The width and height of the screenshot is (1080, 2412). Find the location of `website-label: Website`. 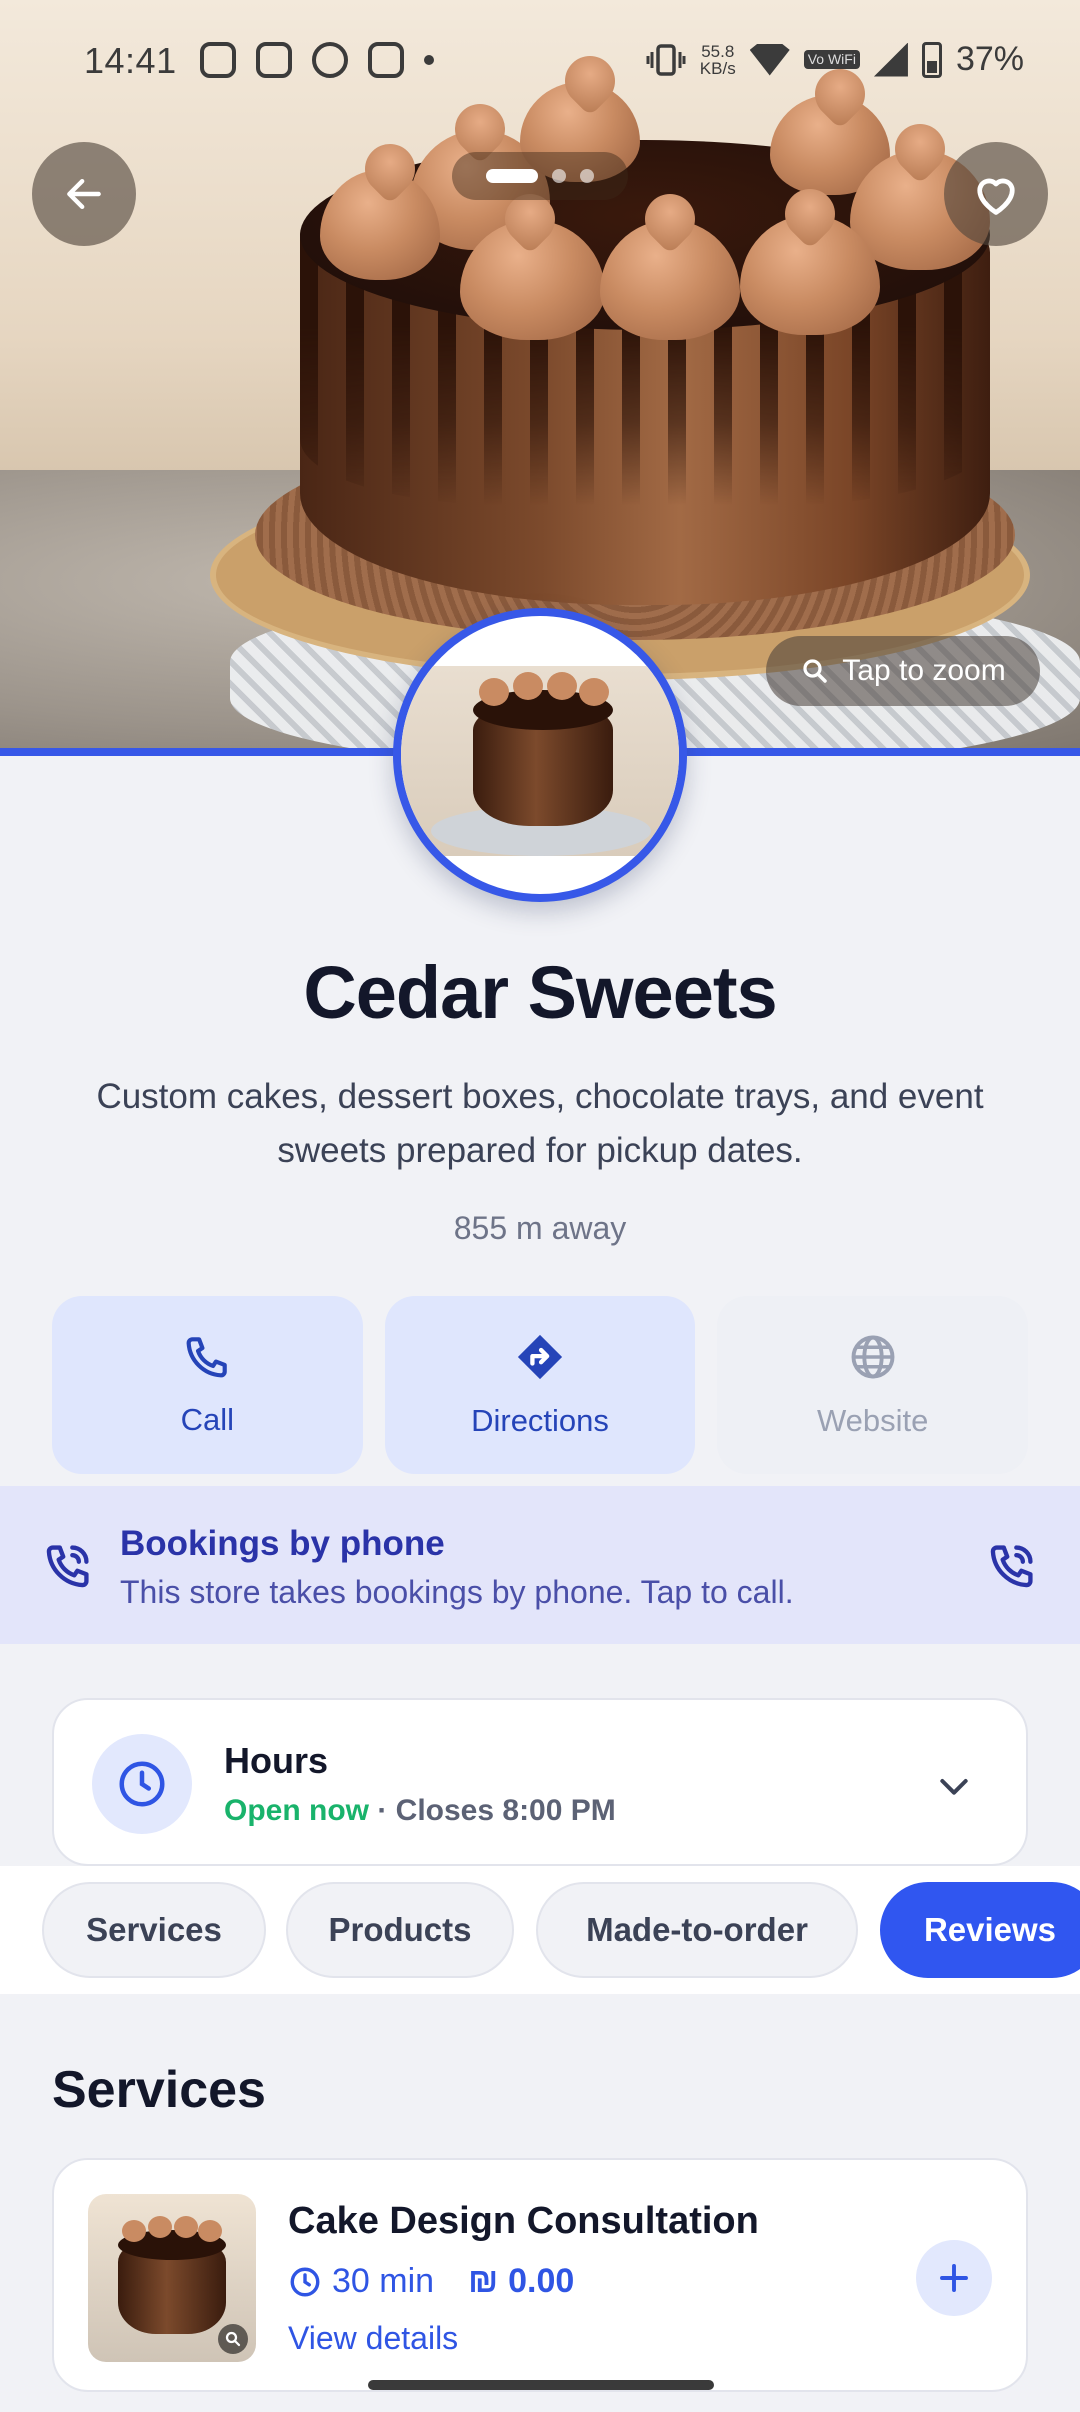

website-label: Website is located at coordinates (872, 1420).